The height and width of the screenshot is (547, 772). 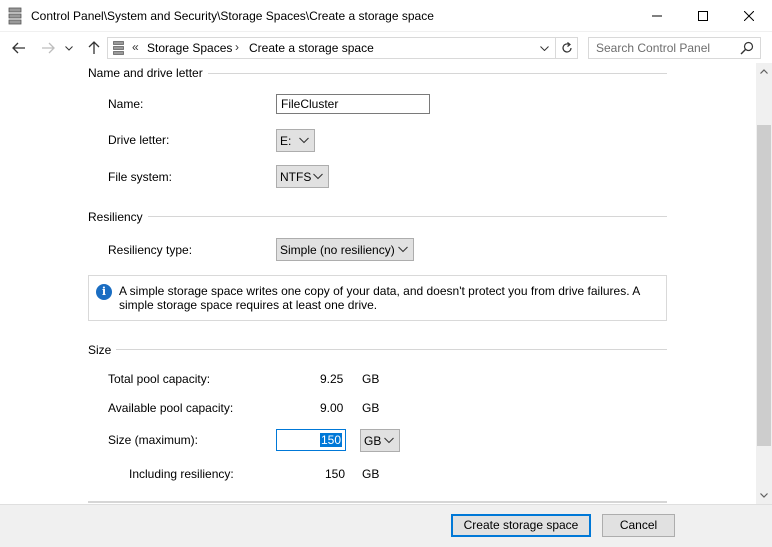 I want to click on size-value: 150, so click(x=330, y=440).